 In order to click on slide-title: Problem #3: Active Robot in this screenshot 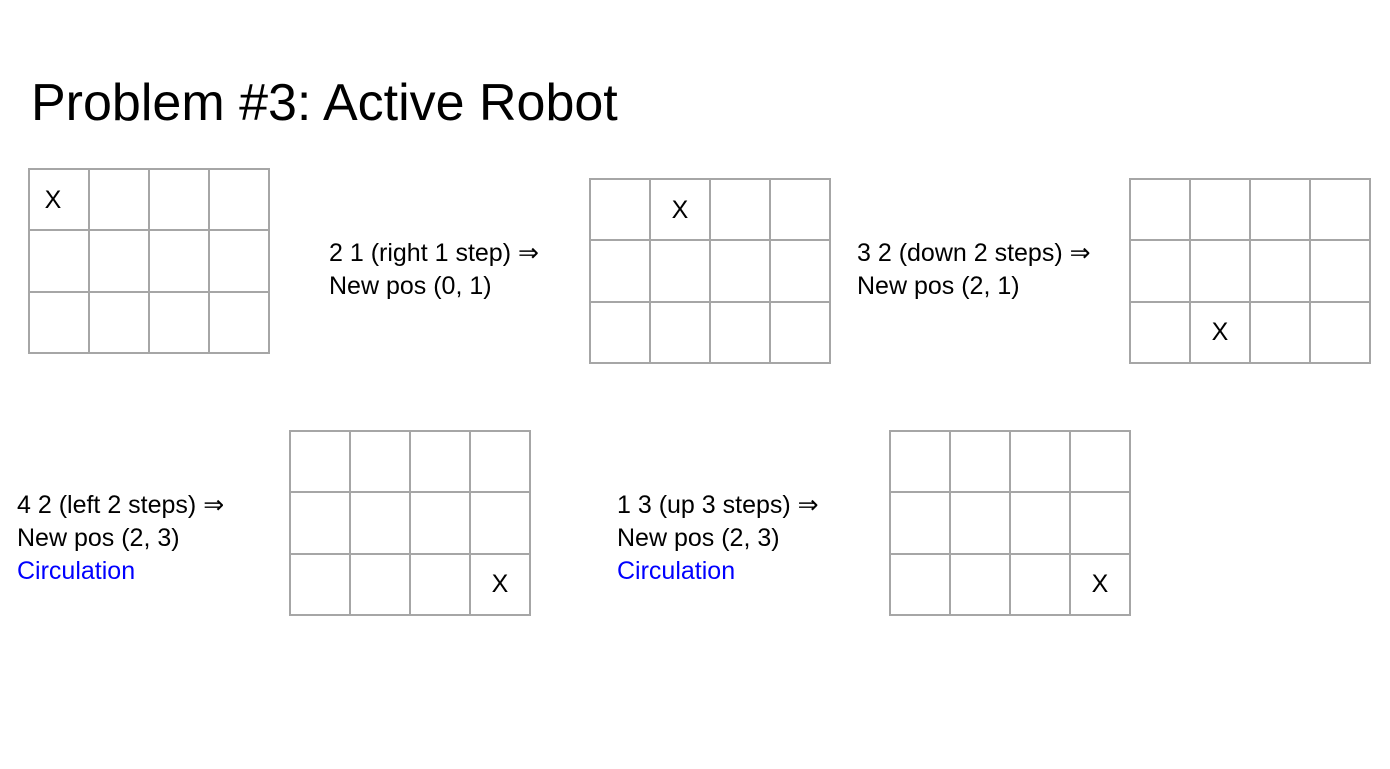, I will do `click(324, 103)`.